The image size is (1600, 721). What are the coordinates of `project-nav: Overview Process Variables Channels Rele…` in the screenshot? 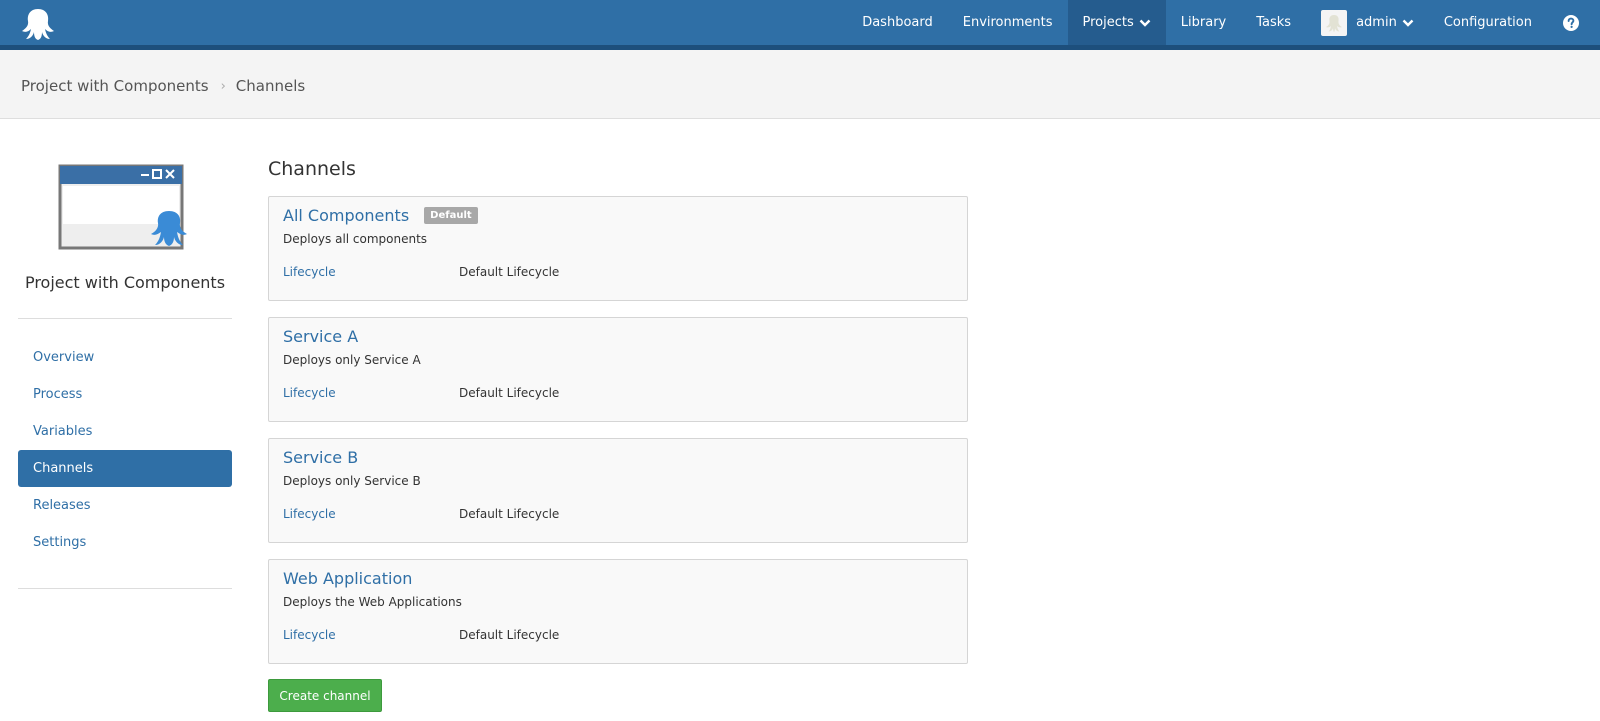 It's located at (125, 450).